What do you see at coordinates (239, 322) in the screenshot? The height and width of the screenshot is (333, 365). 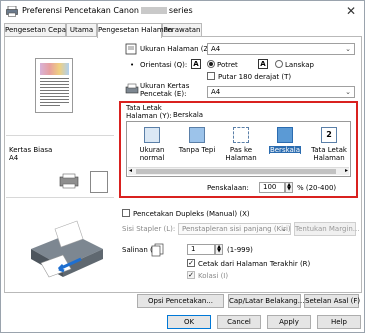 I see `cancel-button: Cancel` at bounding box center [239, 322].